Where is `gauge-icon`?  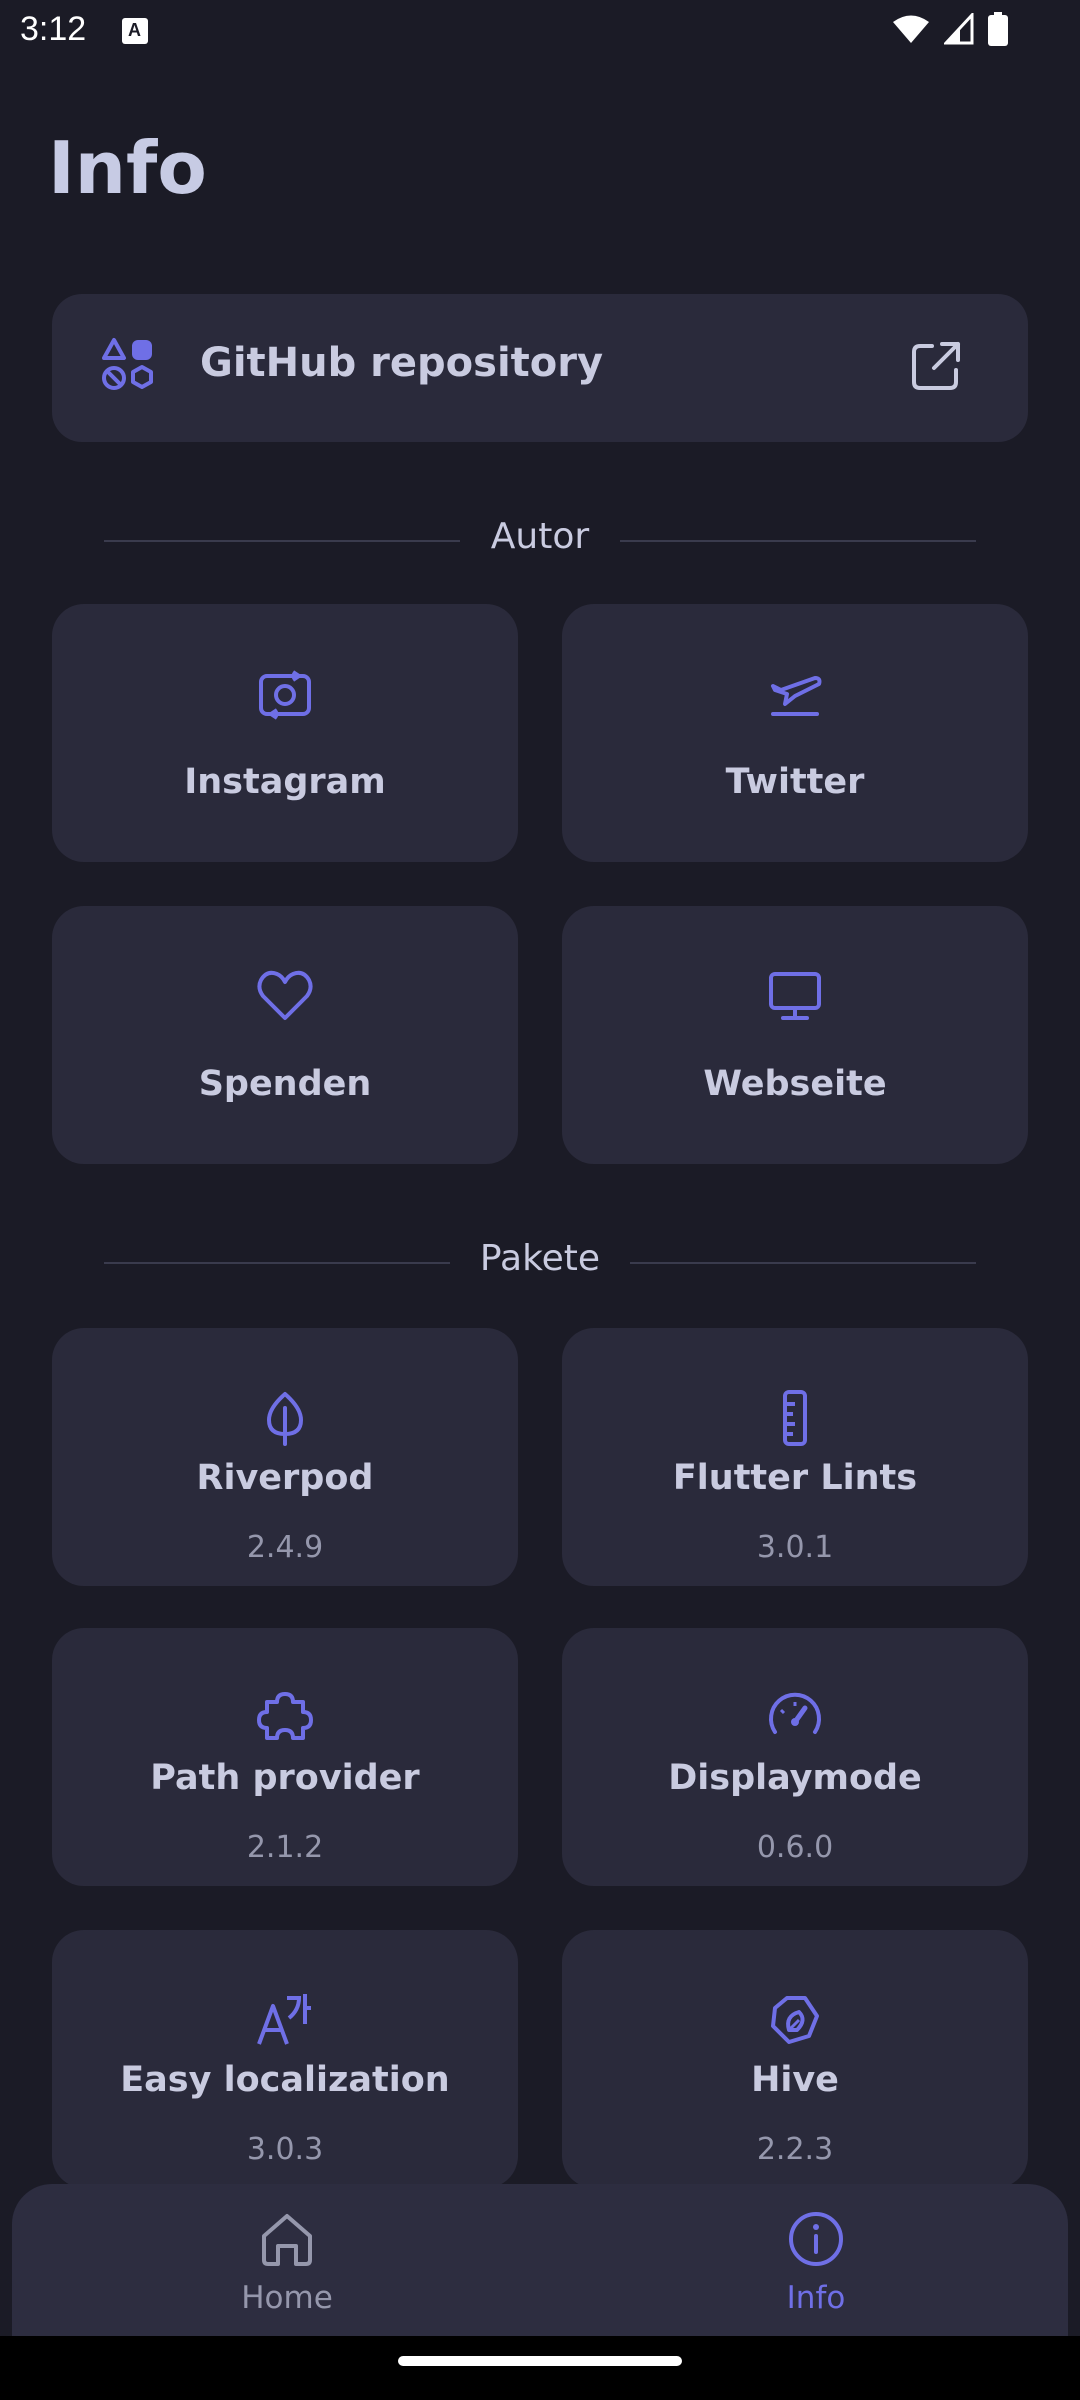 gauge-icon is located at coordinates (795, 1713).